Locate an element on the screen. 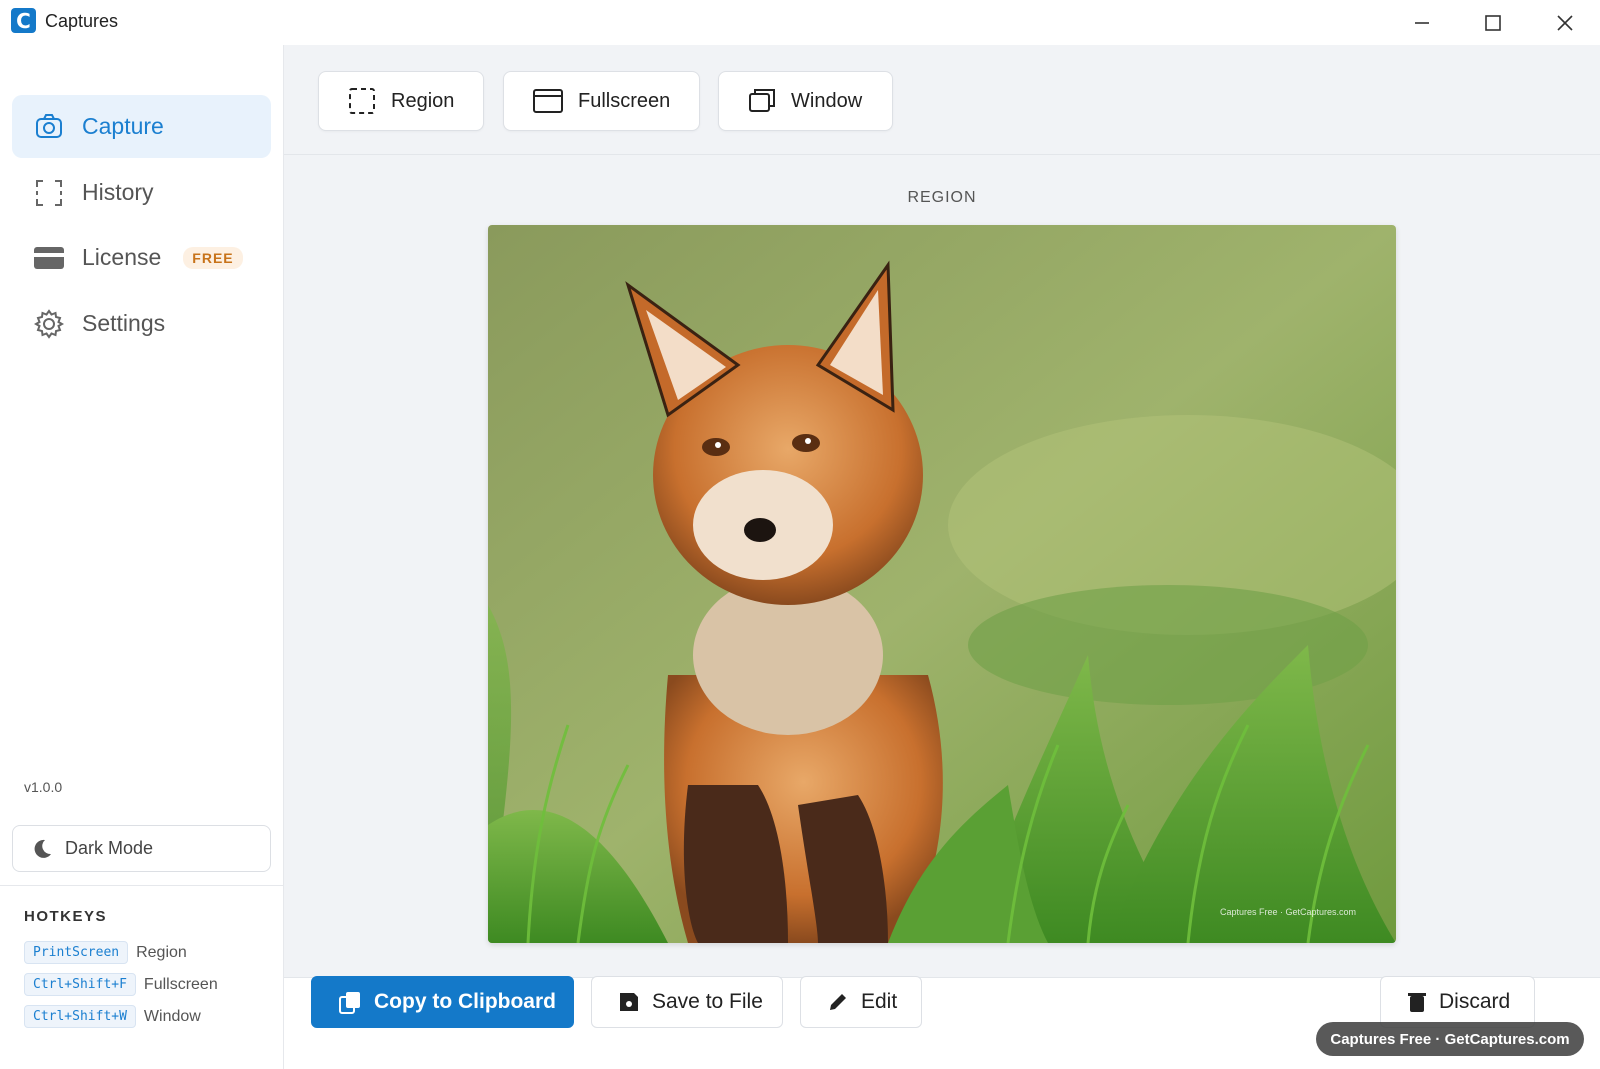  region-button: Region is located at coordinates (401, 101).